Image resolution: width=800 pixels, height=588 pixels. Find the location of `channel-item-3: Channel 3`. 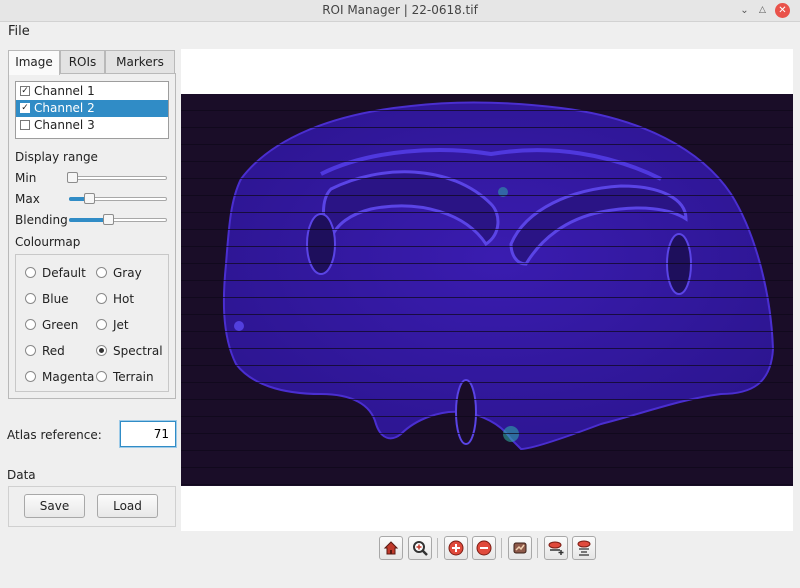

channel-item-3: Channel 3 is located at coordinates (92, 125).